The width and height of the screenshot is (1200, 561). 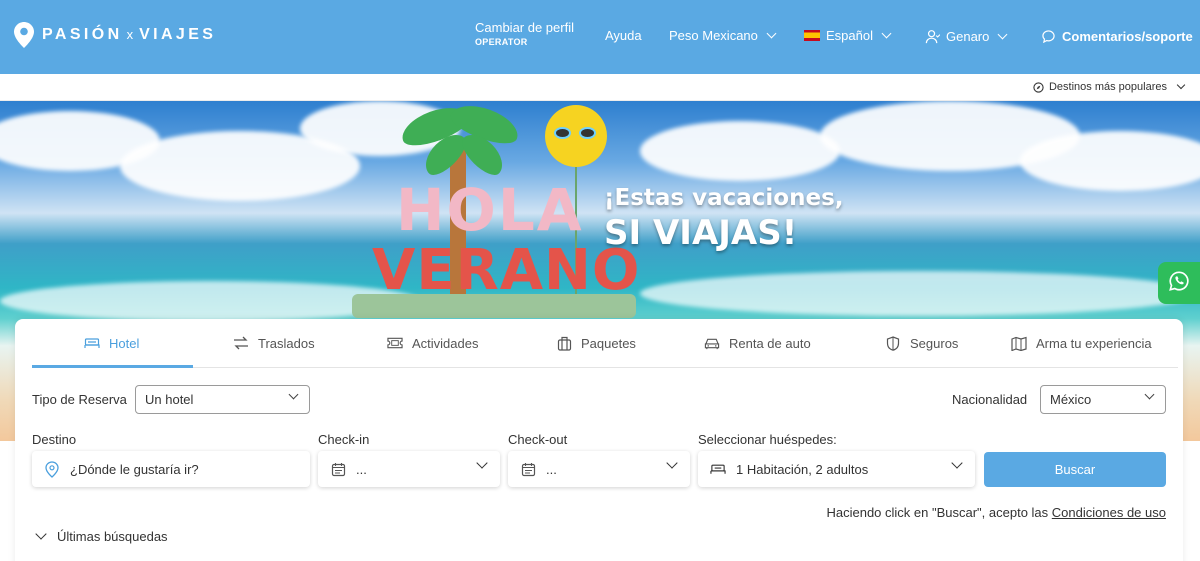 I want to click on destination-input, so click(x=180, y=469).